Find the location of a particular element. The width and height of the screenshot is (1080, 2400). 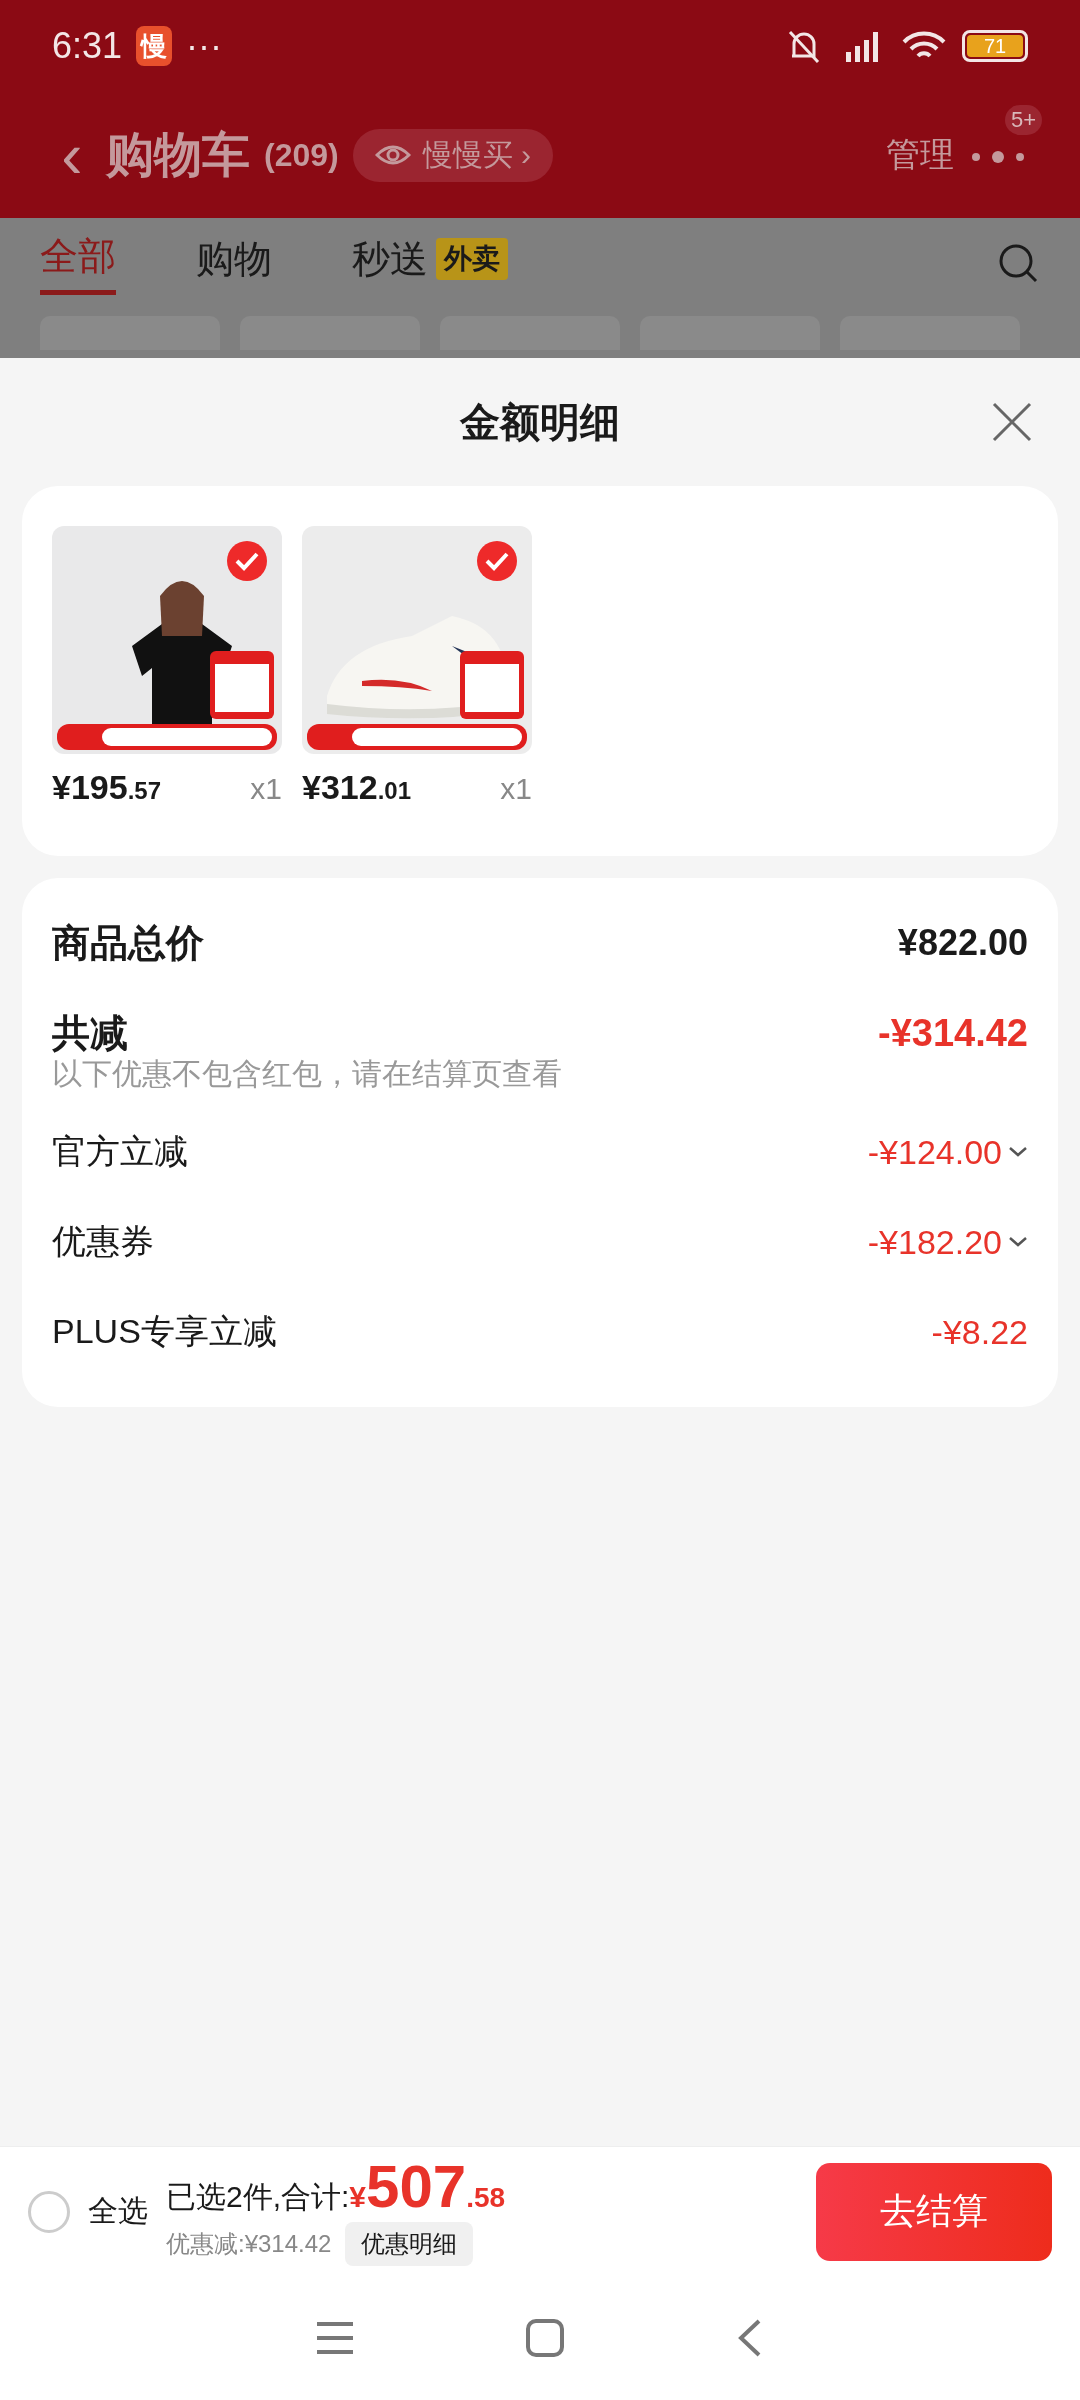

tag: 外卖 is located at coordinates (472, 259).